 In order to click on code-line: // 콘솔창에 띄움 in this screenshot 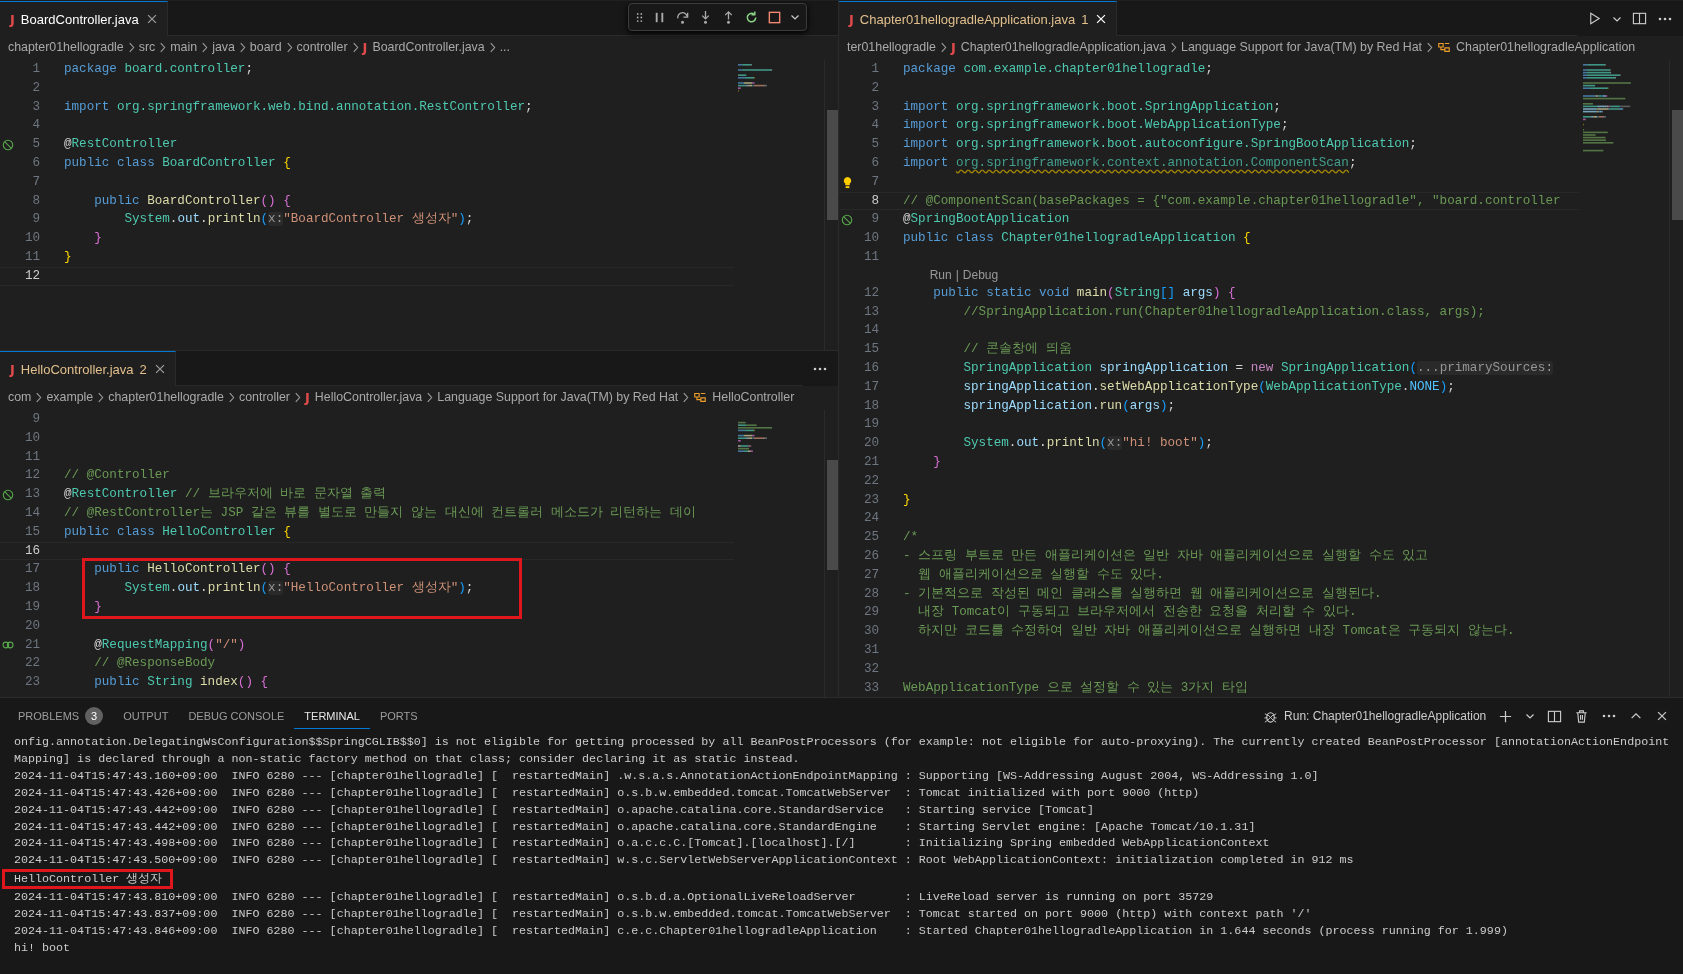, I will do `click(1017, 350)`.